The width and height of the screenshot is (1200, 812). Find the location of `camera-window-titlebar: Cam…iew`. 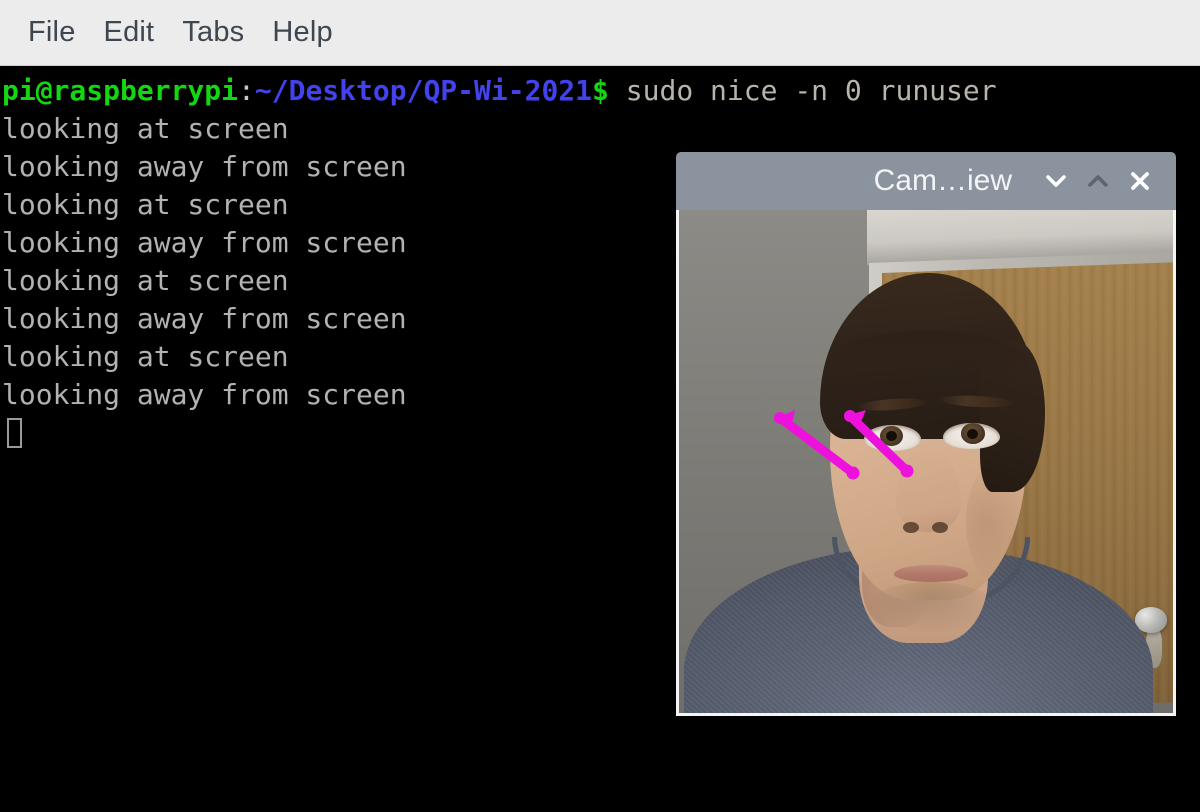

camera-window-titlebar: Cam…iew is located at coordinates (926, 181).